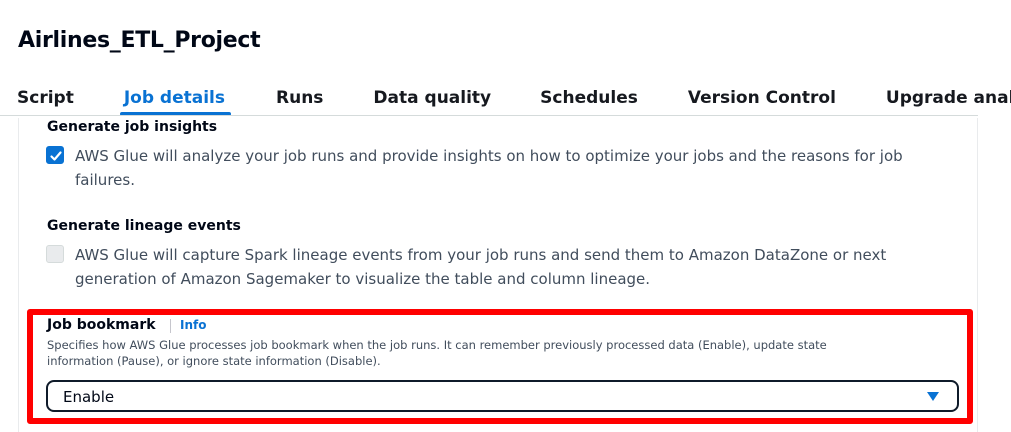 Image resolution: width=1011 pixels, height=432 pixels. Describe the element at coordinates (55, 254) in the screenshot. I see `lineage-events-checkbox` at that location.